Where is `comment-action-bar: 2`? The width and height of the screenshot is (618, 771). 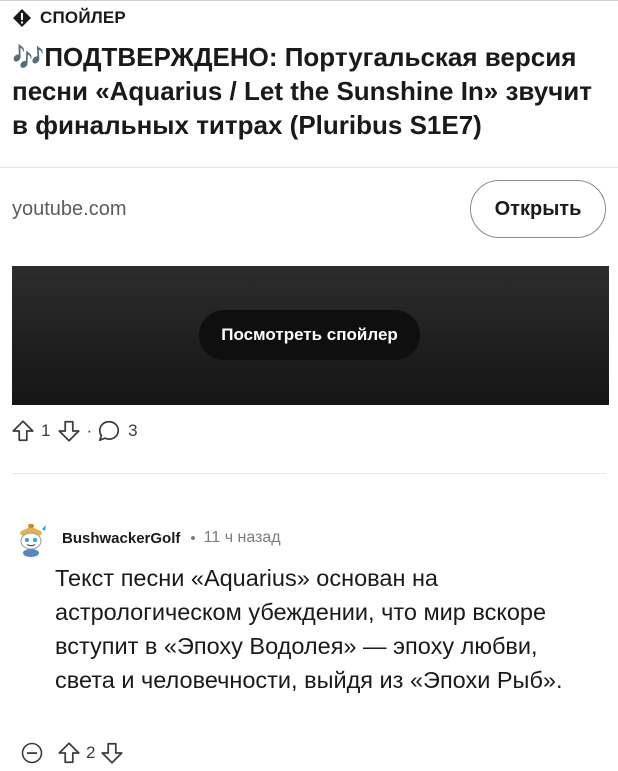
comment-action-bar: 2 is located at coordinates (72, 753).